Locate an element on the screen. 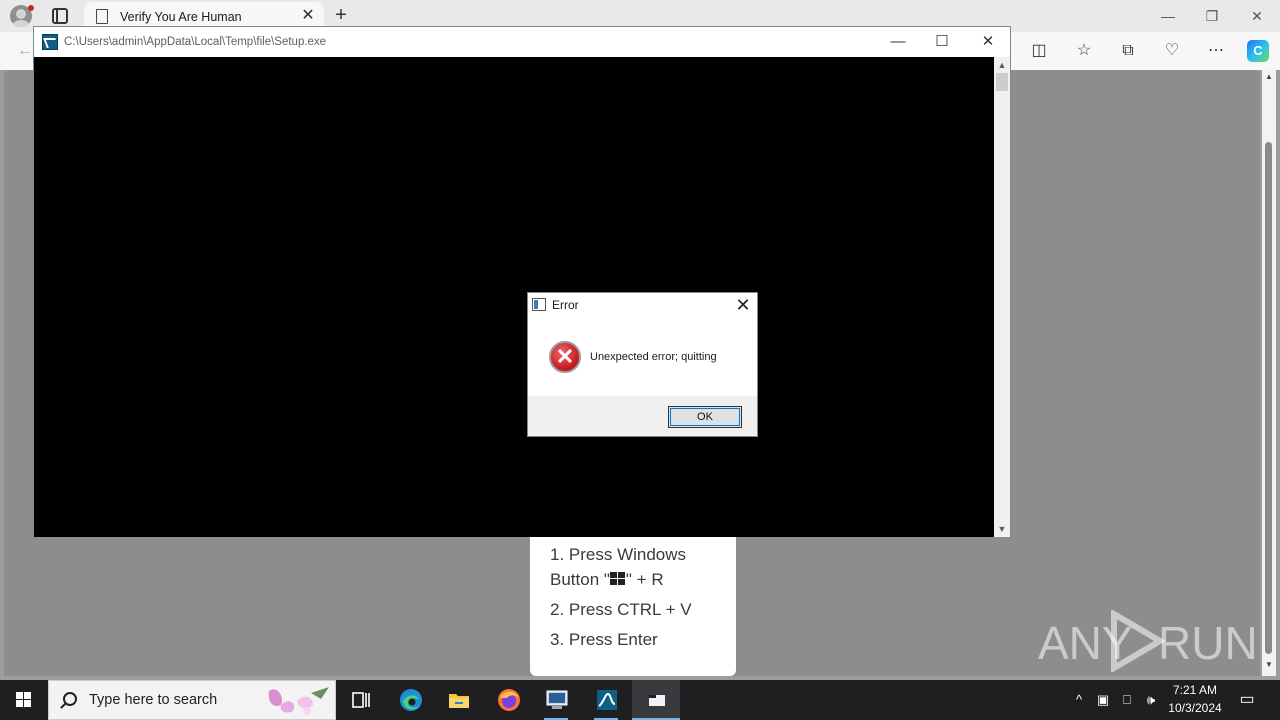  console-minimize-button: — is located at coordinates (898, 42).